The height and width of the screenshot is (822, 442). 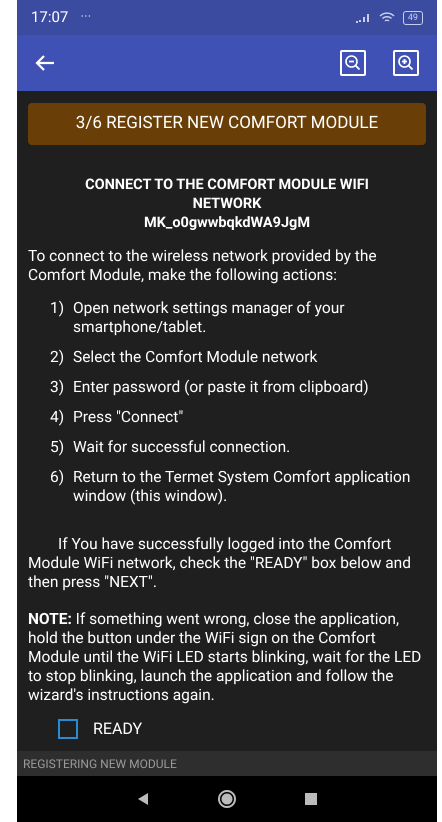 What do you see at coordinates (227, 799) in the screenshot?
I see `home-circle-icon` at bounding box center [227, 799].